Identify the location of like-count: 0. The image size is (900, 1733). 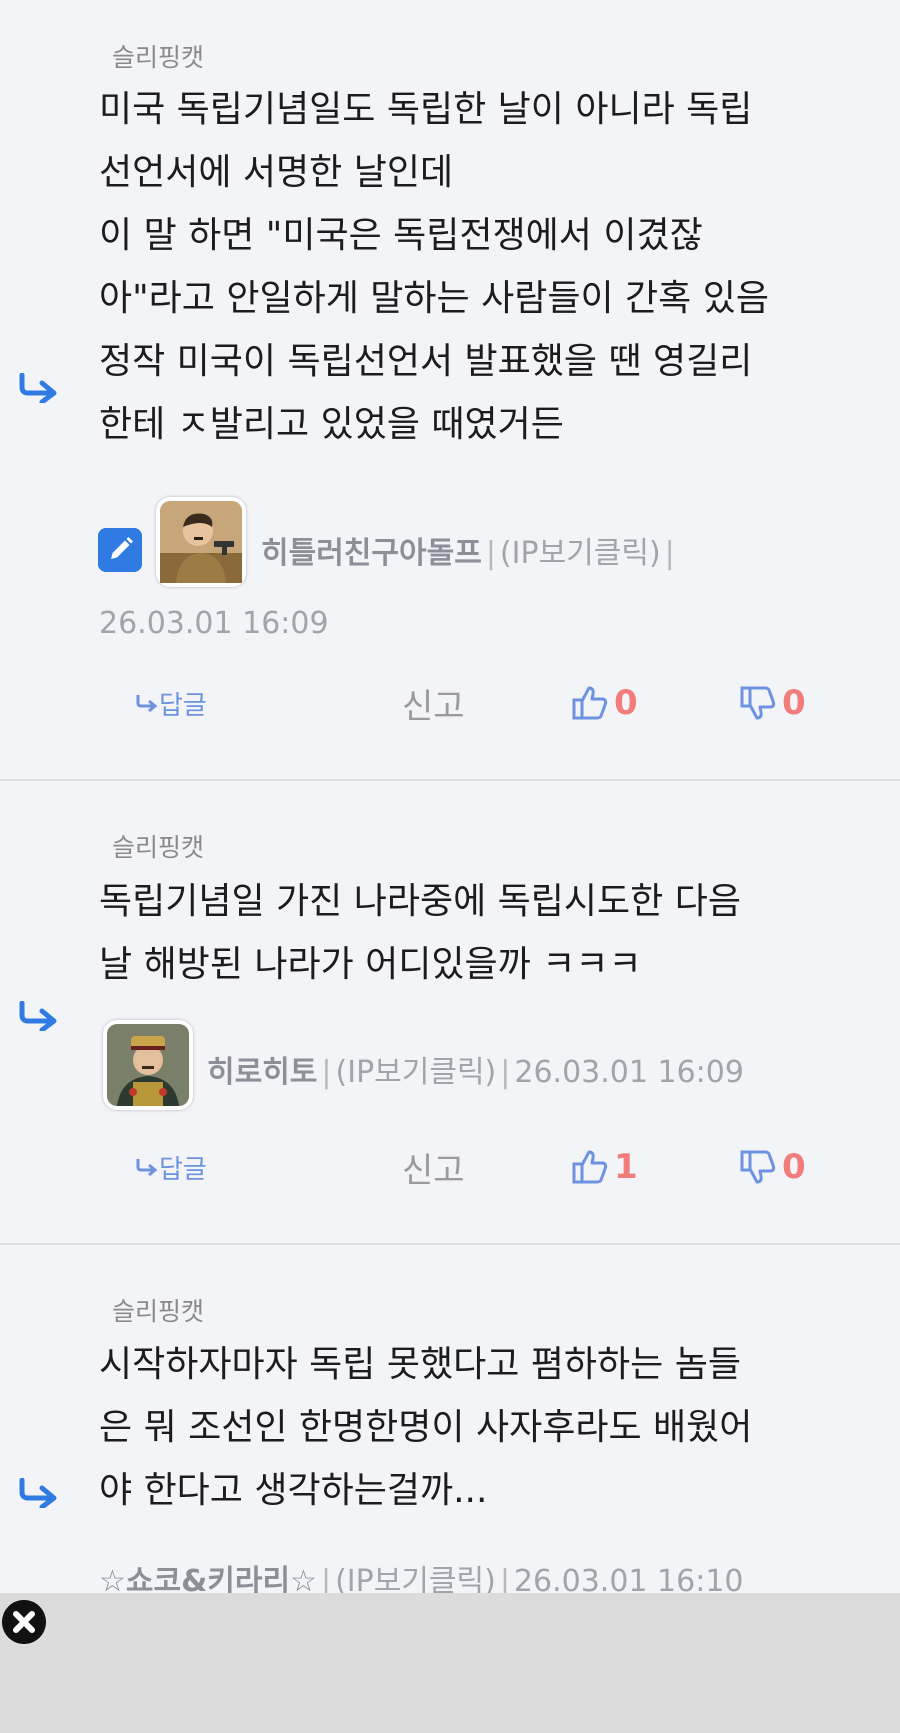
(626, 703).